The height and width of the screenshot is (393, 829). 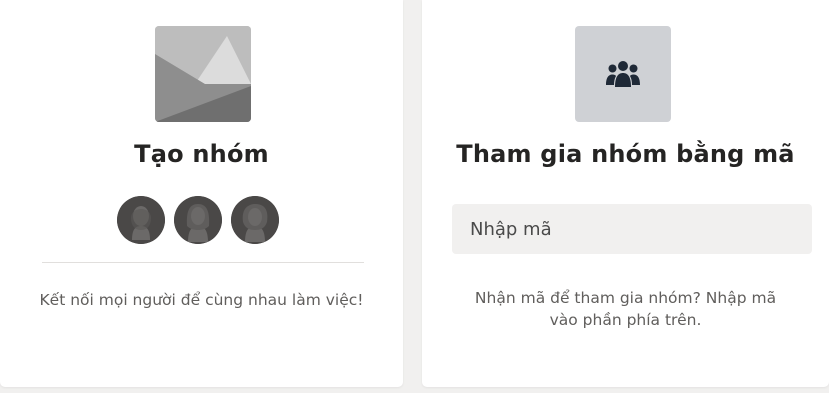 I want to click on join-team-title: Tham gia nhóm bằng mã, so click(x=625, y=154).